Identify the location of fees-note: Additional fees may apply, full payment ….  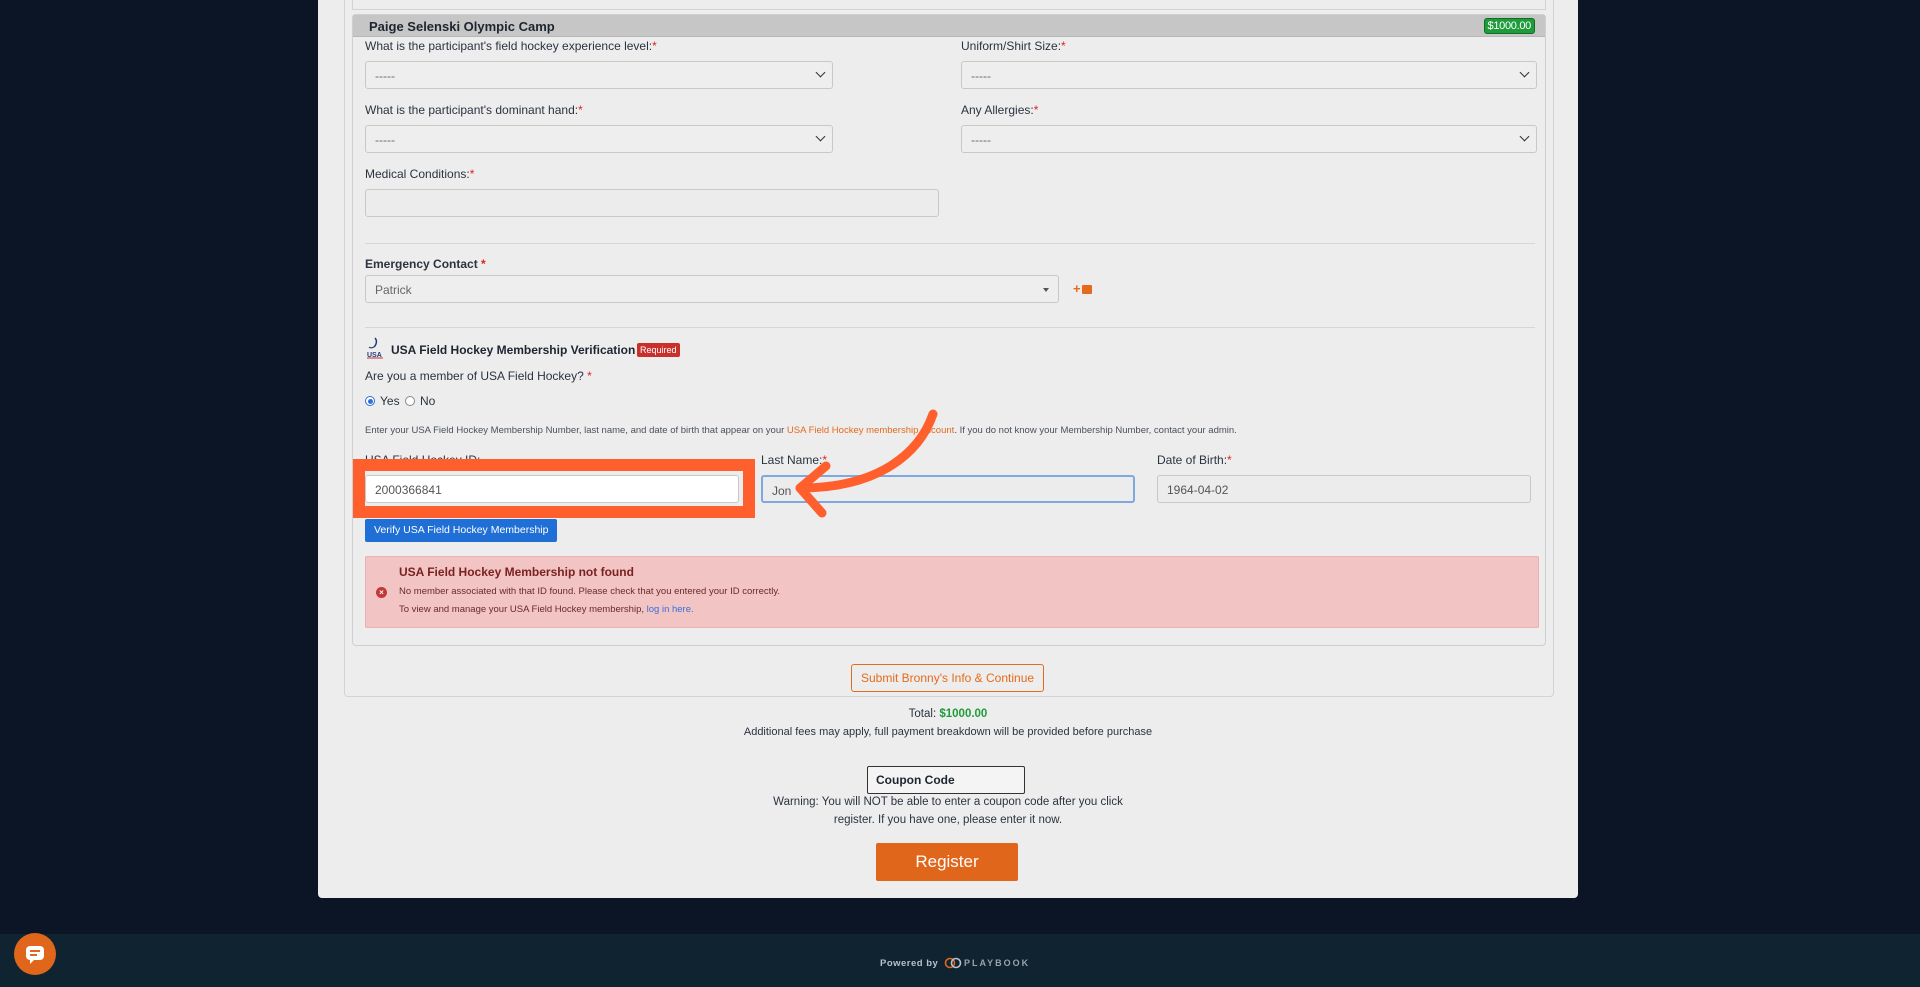
(948, 732).